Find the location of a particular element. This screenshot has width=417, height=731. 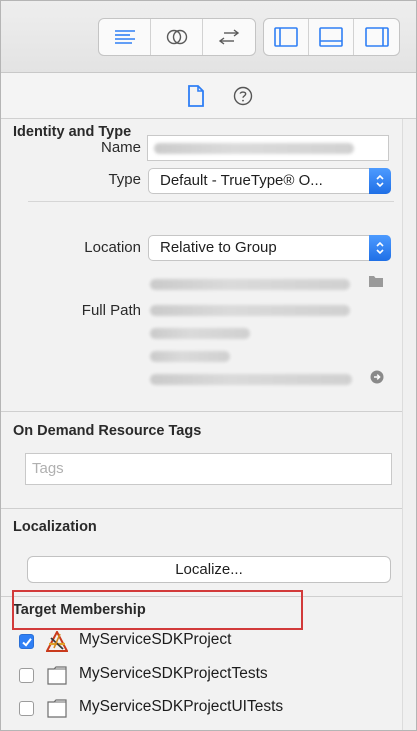

file-inspector-tab is located at coordinates (196, 96).